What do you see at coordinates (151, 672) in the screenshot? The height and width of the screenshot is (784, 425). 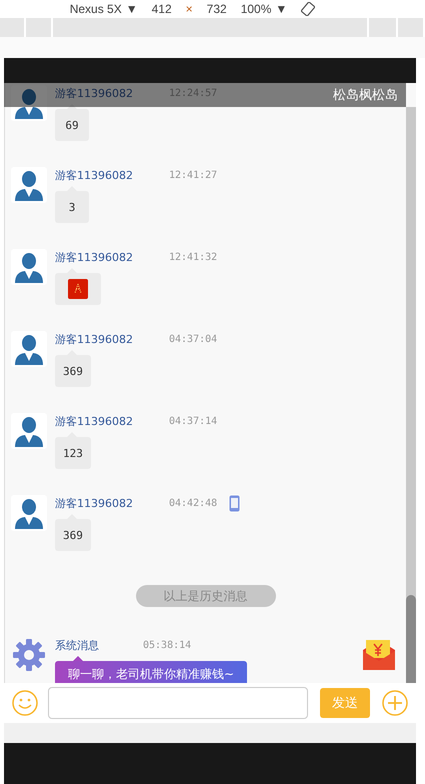 I see `message-bubble: 聊一聊，老司机带你精准赚钱~` at bounding box center [151, 672].